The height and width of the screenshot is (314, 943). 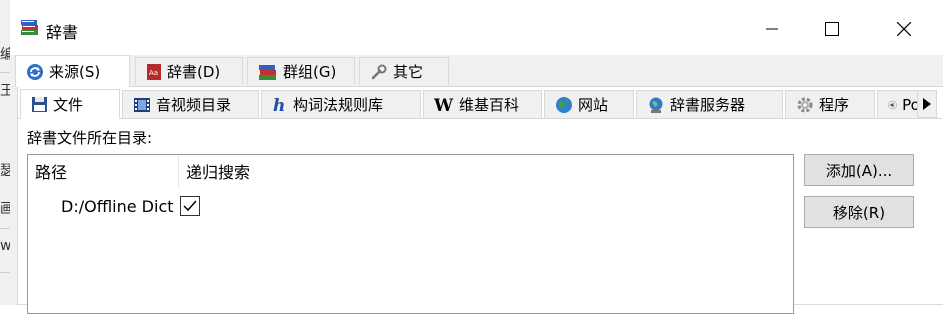 I want to click on svg-text: W, so click(x=444, y=105).